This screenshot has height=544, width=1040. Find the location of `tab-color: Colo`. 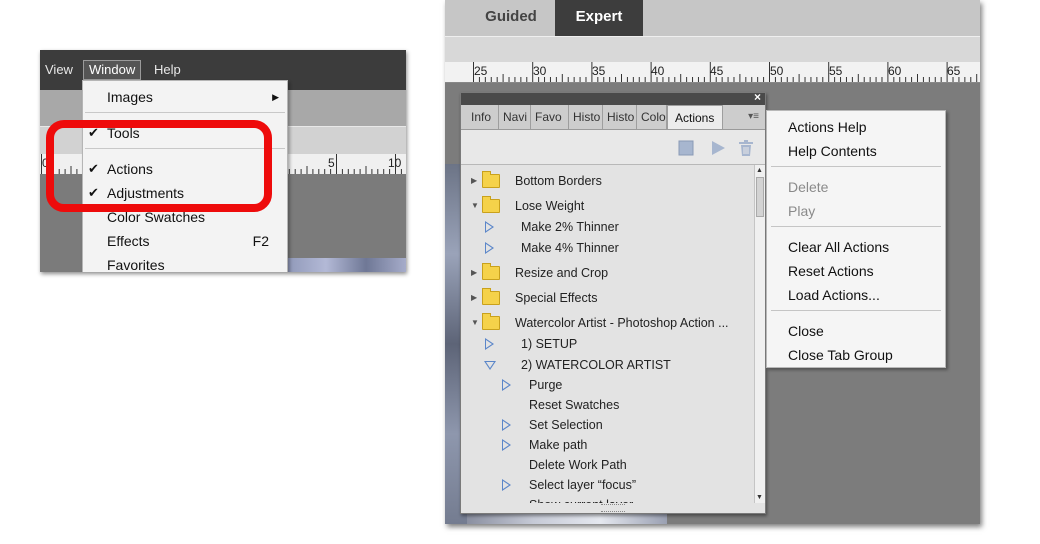

tab-color: Colo is located at coordinates (652, 117).